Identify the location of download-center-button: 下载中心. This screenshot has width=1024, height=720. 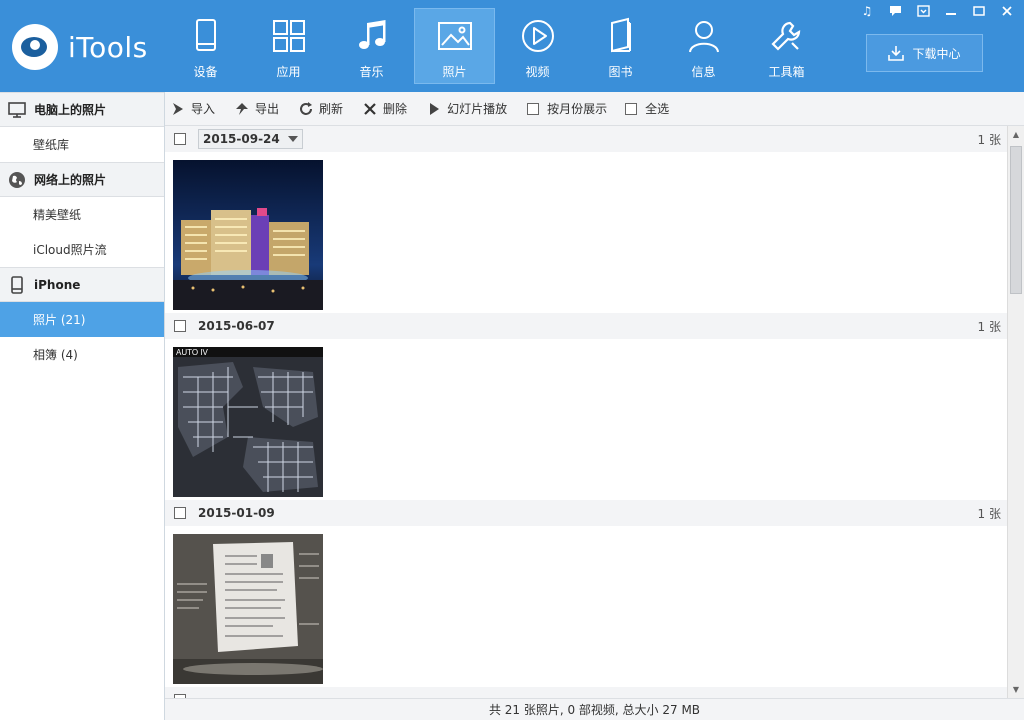
(924, 53).